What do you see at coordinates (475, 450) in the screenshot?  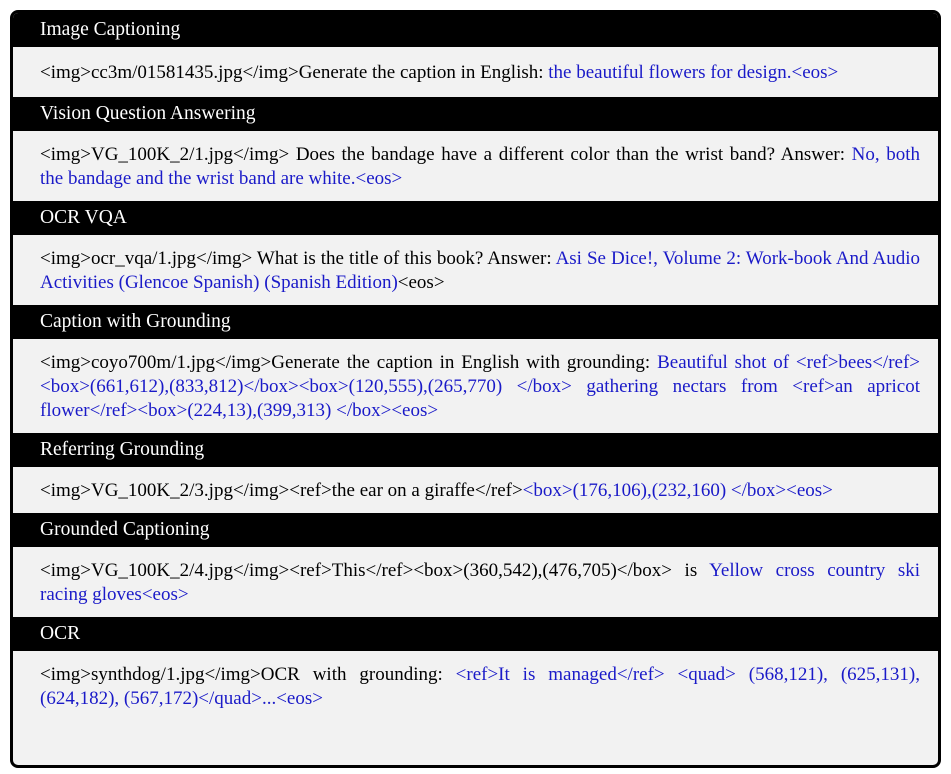 I see `section-header-referring-grounding: Referring Grounding` at bounding box center [475, 450].